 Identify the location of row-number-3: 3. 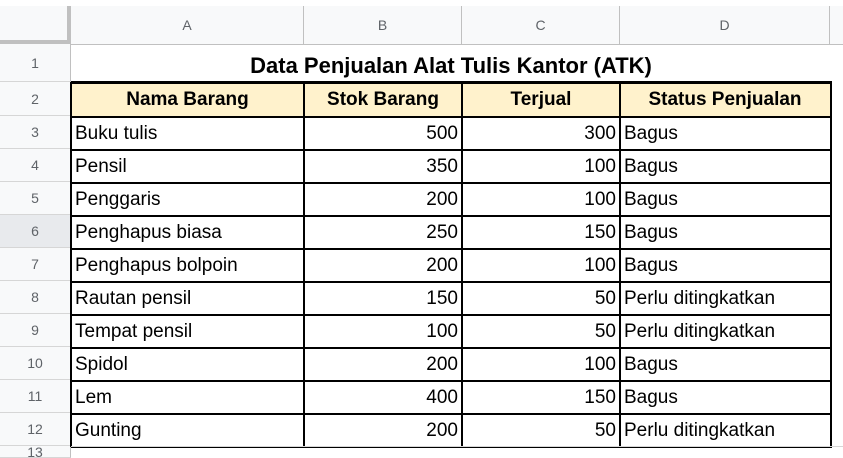
(35, 132).